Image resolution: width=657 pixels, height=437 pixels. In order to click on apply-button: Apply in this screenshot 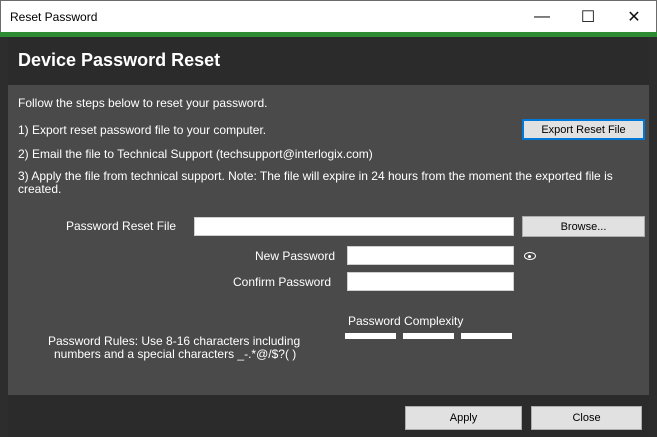, I will do `click(463, 418)`.